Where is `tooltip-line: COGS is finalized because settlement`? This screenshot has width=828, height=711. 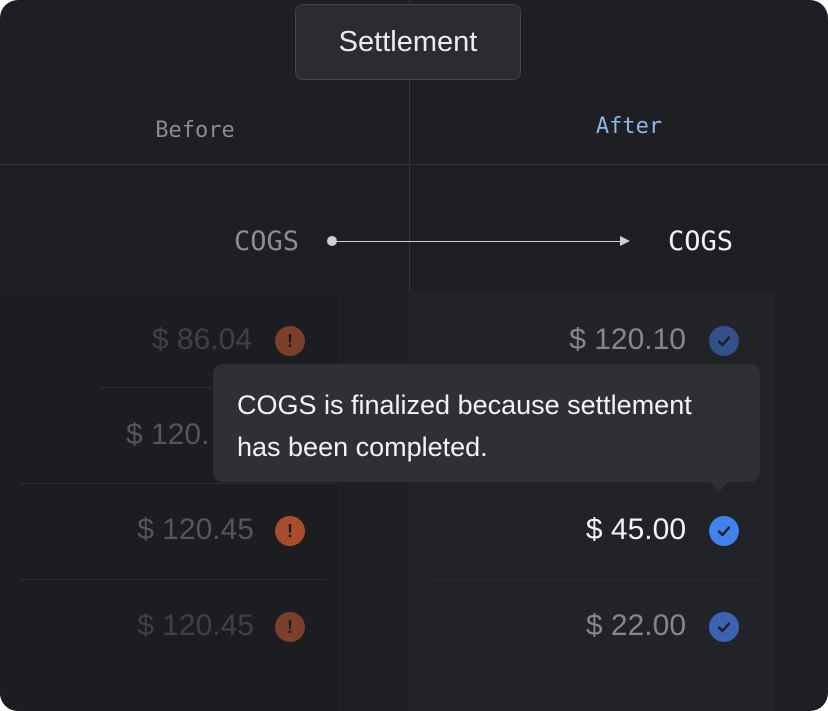
tooltip-line: COGS is finalized because settlement is located at coordinates (464, 405).